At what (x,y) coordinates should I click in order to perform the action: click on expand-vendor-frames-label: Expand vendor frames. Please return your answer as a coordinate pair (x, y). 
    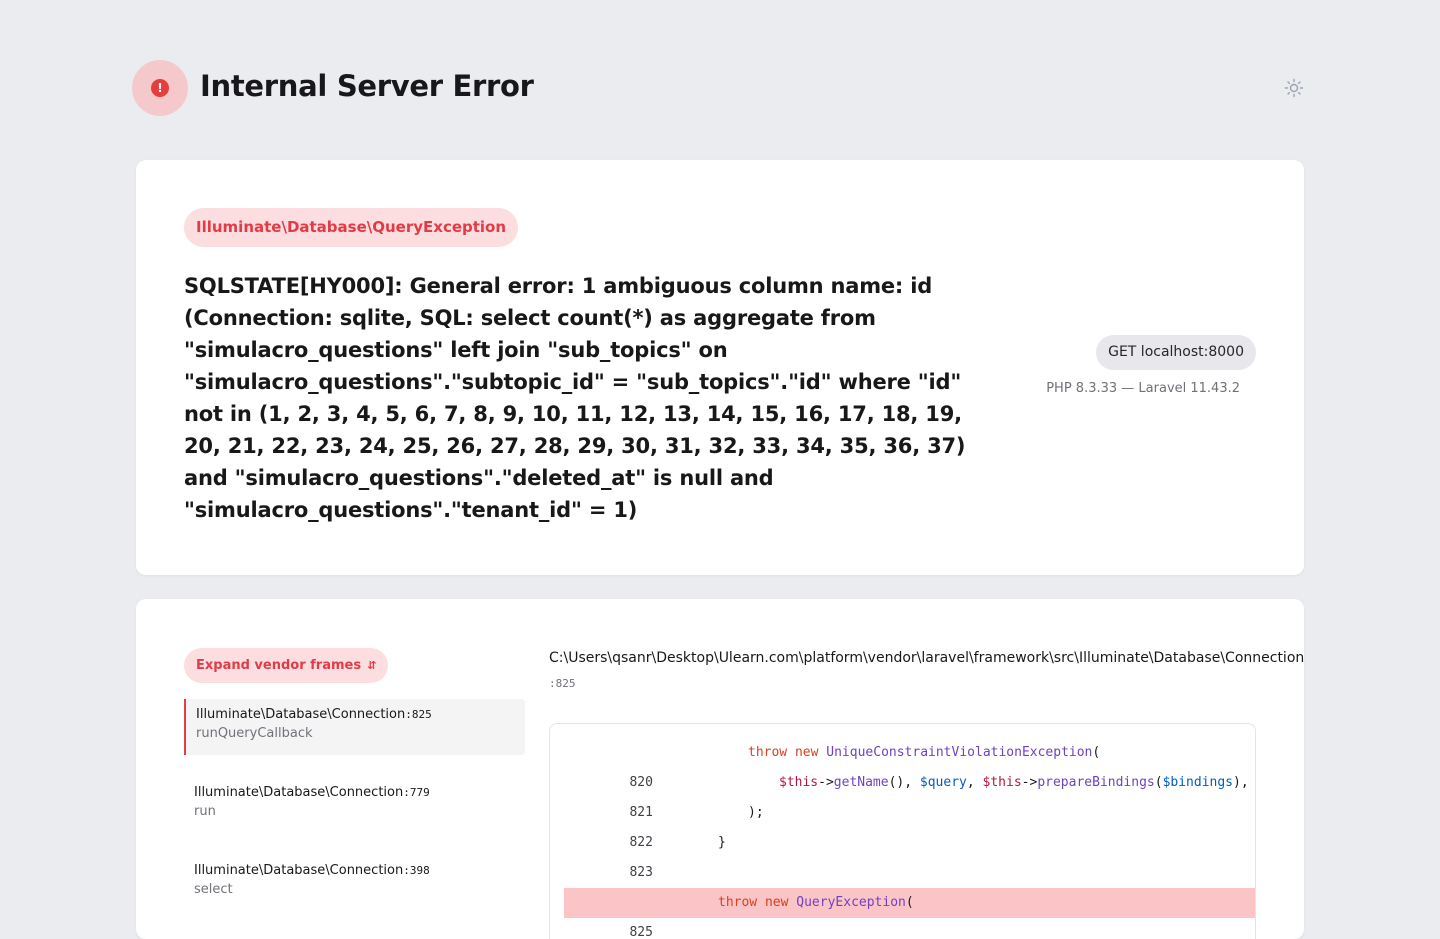
    Looking at the image, I should click on (279, 665).